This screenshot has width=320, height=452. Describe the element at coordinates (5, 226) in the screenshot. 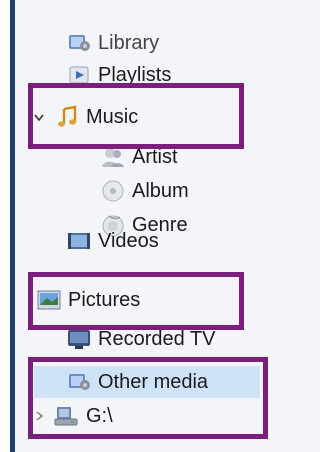

I see `content-area-edge` at that location.